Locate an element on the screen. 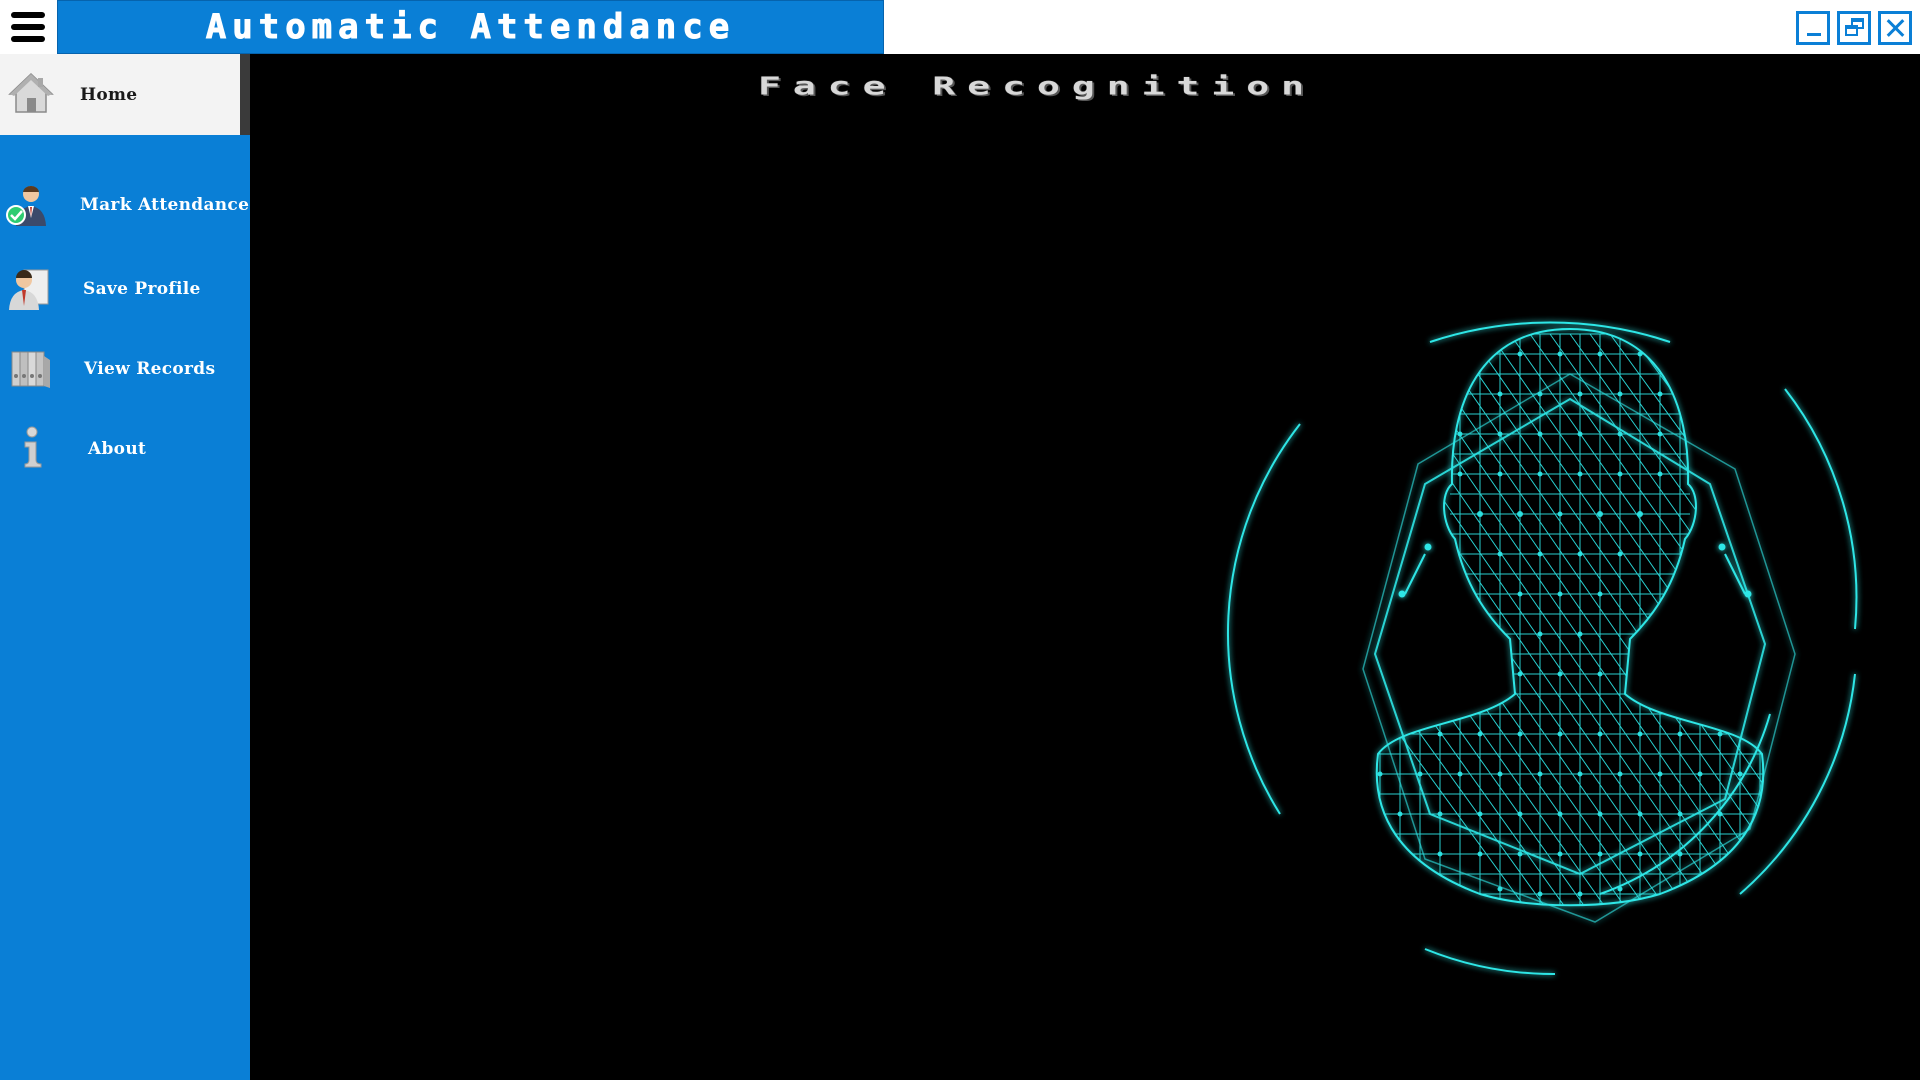 This screenshot has width=1920, height=1080. sidebar-item-label: Save Profile is located at coordinates (142, 289).